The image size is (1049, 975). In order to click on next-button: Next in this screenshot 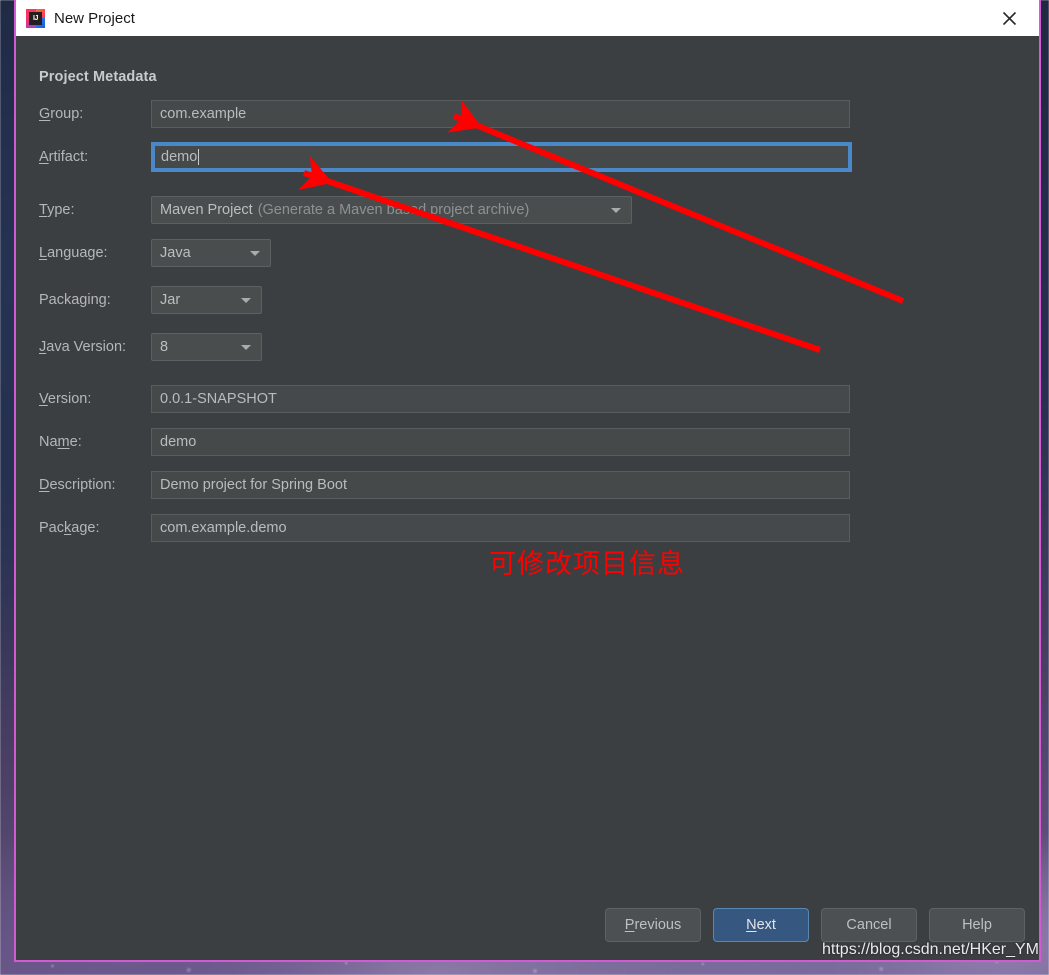, I will do `click(761, 925)`.